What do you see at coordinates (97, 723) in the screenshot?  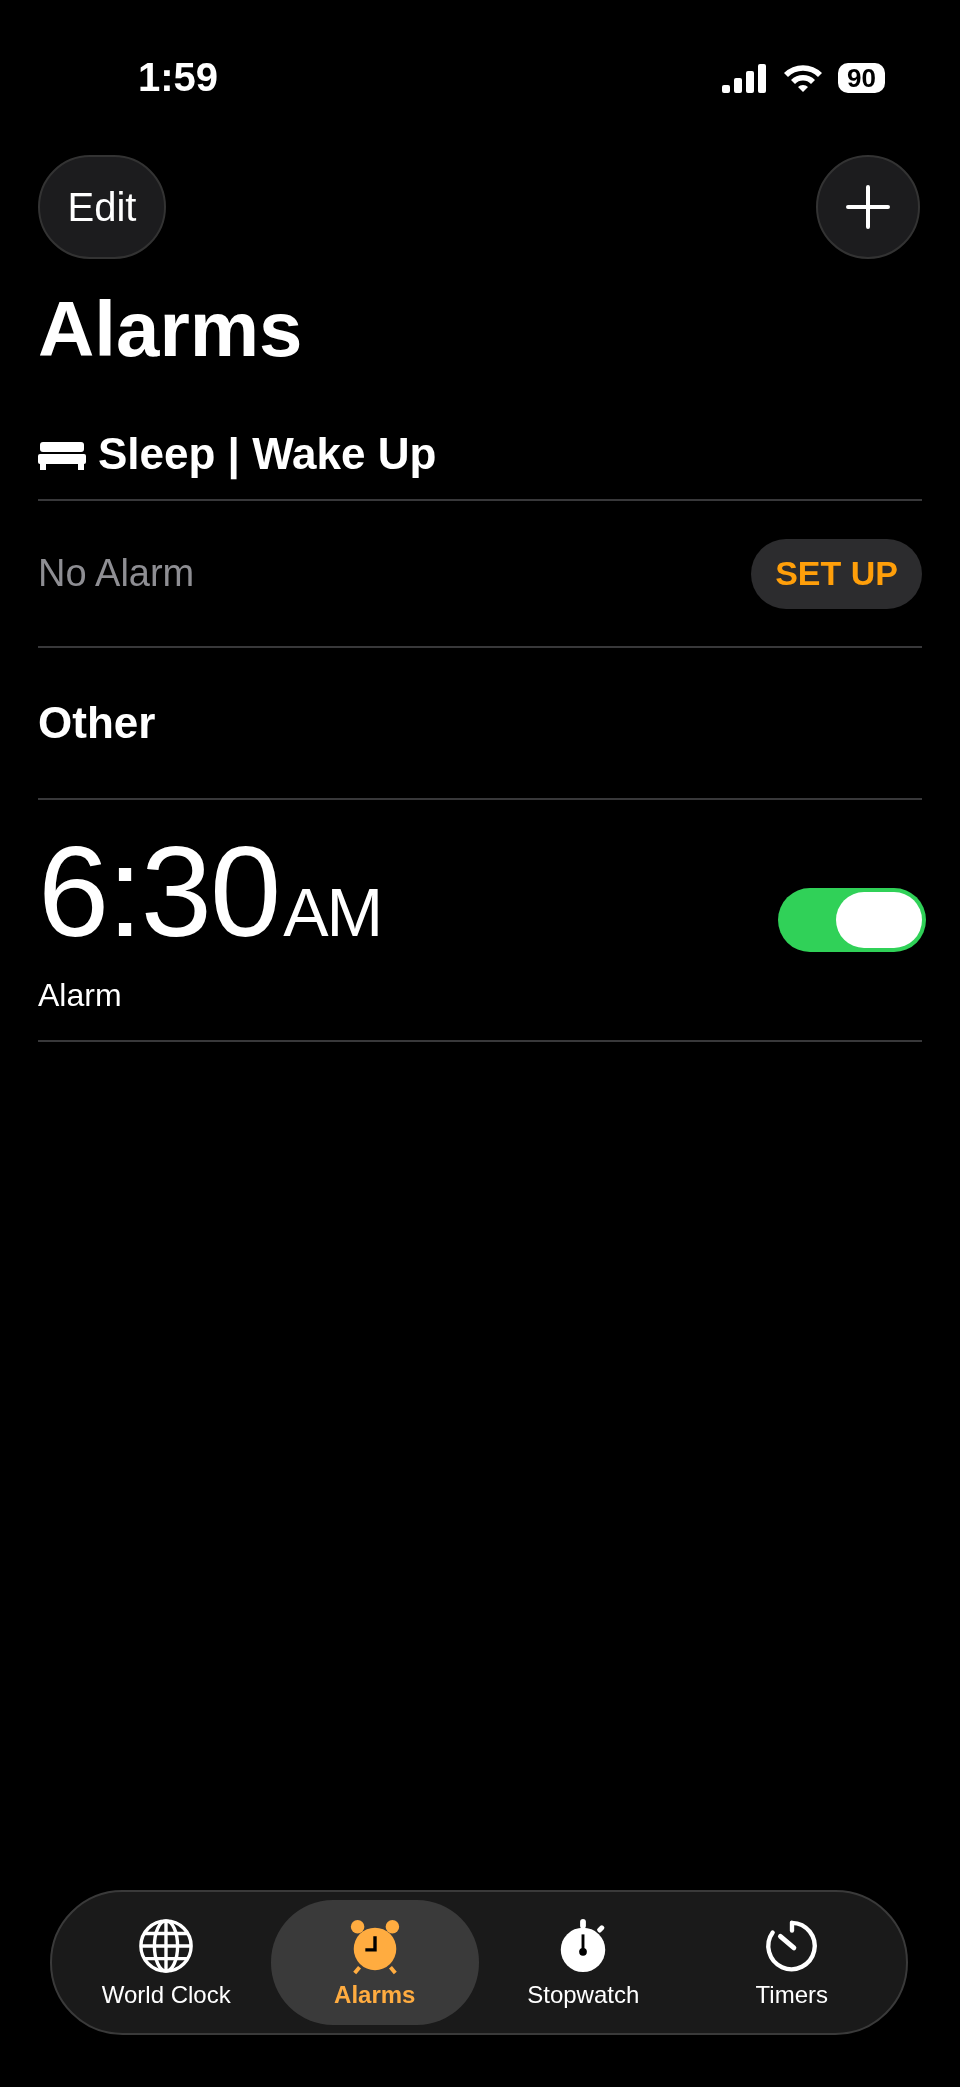 I see `section-heading: Other` at bounding box center [97, 723].